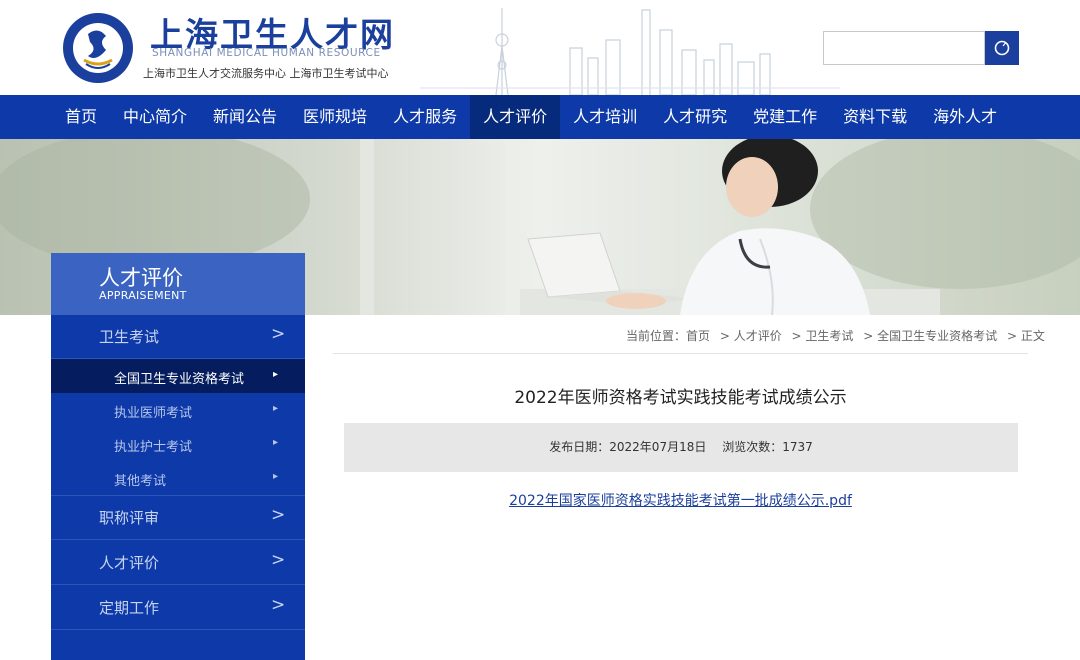 The height and width of the screenshot is (660, 1080). What do you see at coordinates (178, 563) in the screenshot?
I see `sidebar-item-talent-evaluation: 人才评价 >` at bounding box center [178, 563].